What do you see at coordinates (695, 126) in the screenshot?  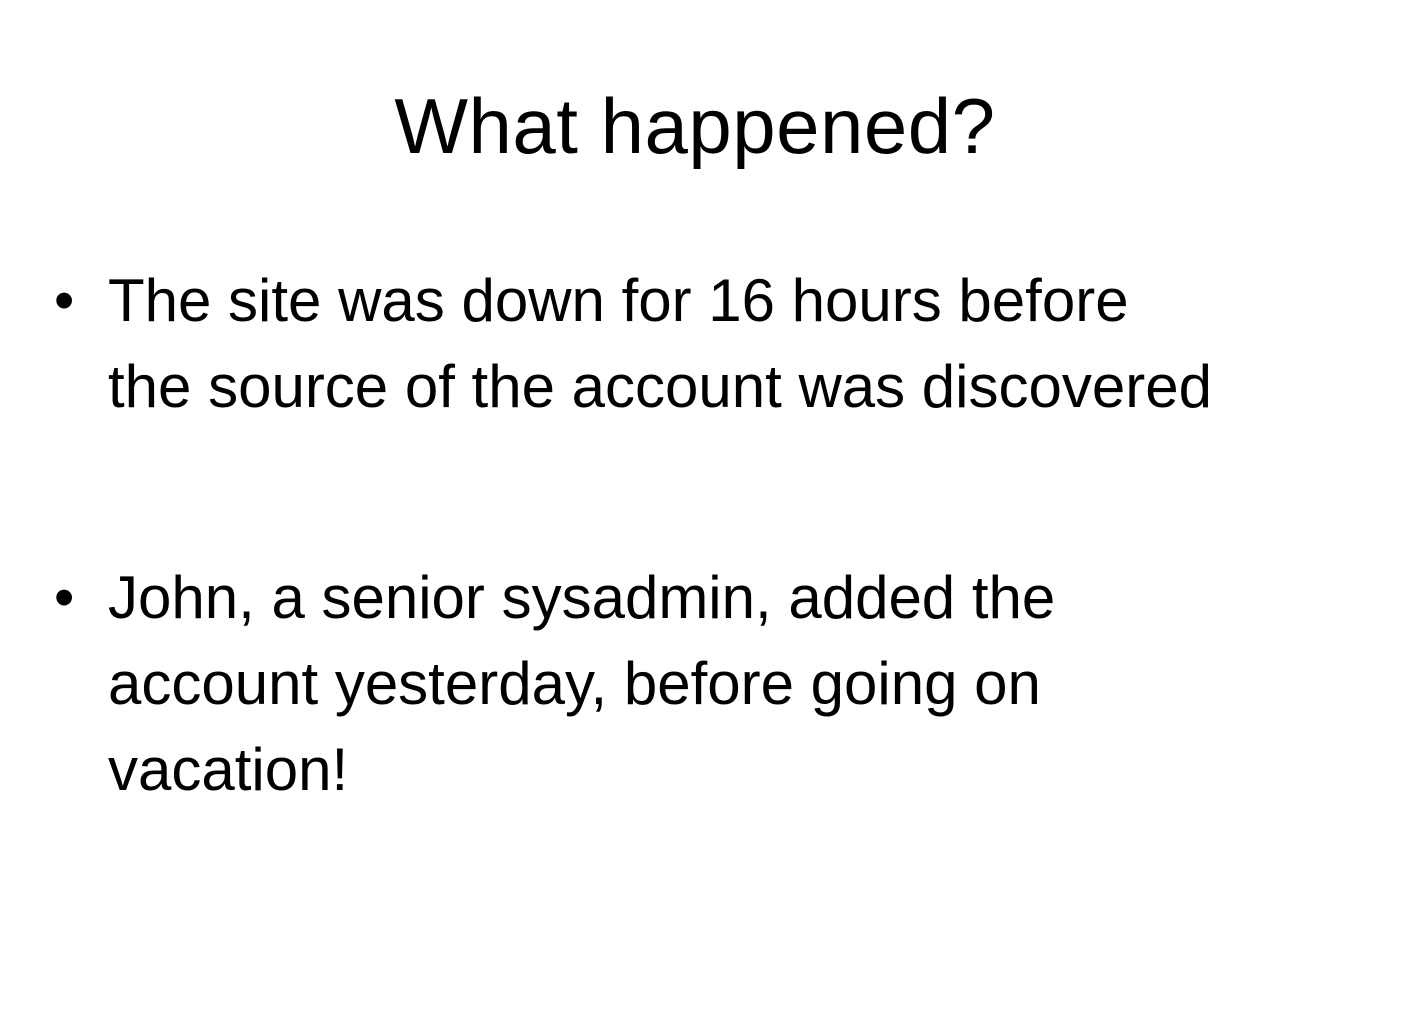 I see `slide-title: What happened?` at bounding box center [695, 126].